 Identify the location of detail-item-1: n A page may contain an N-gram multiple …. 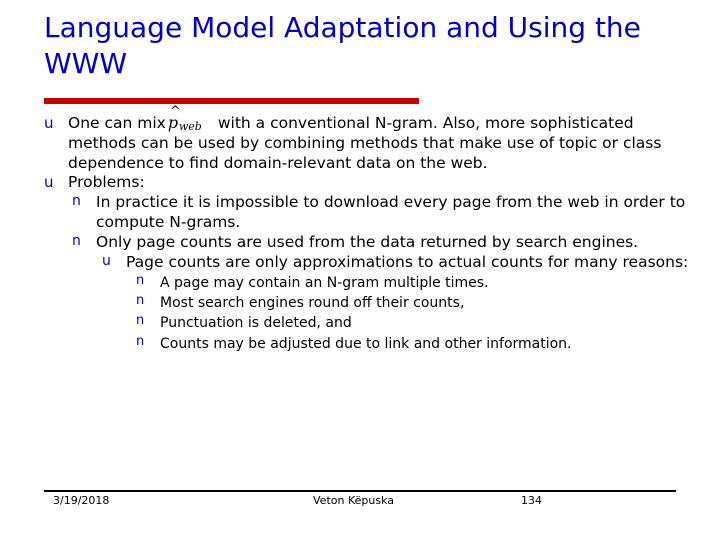
(368, 283).